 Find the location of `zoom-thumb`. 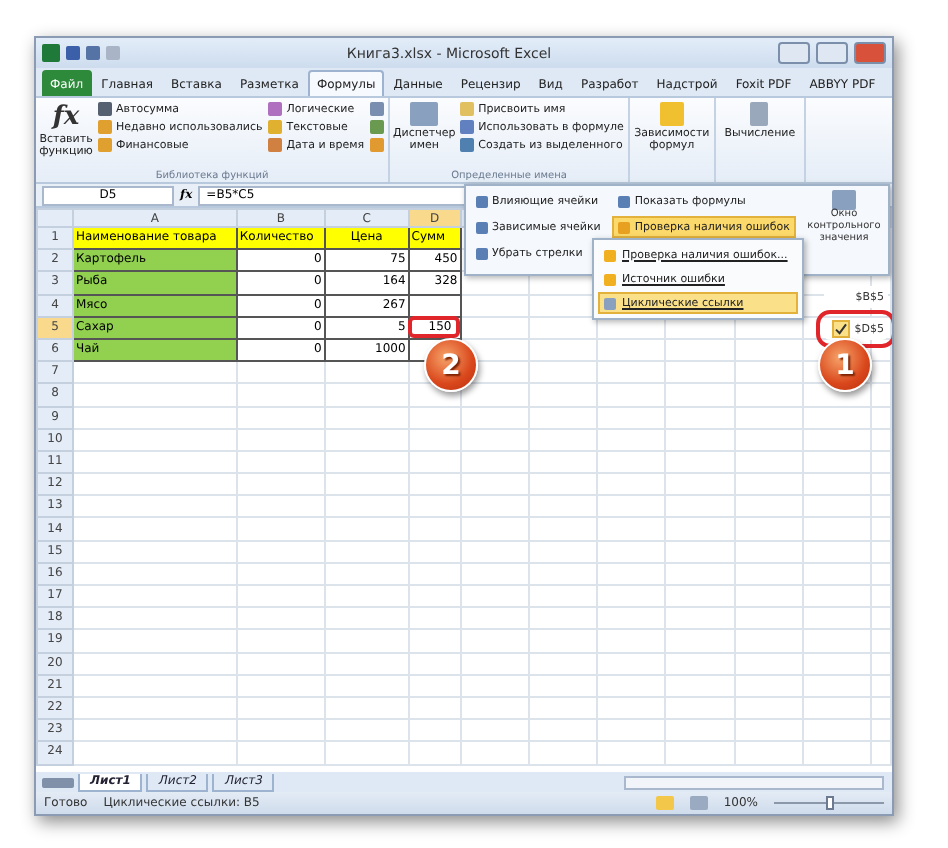

zoom-thumb is located at coordinates (829, 803).